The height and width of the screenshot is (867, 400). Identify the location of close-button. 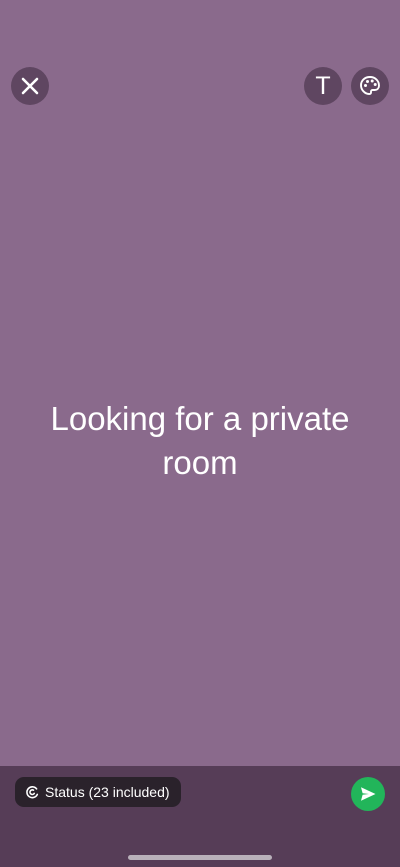
(30, 86).